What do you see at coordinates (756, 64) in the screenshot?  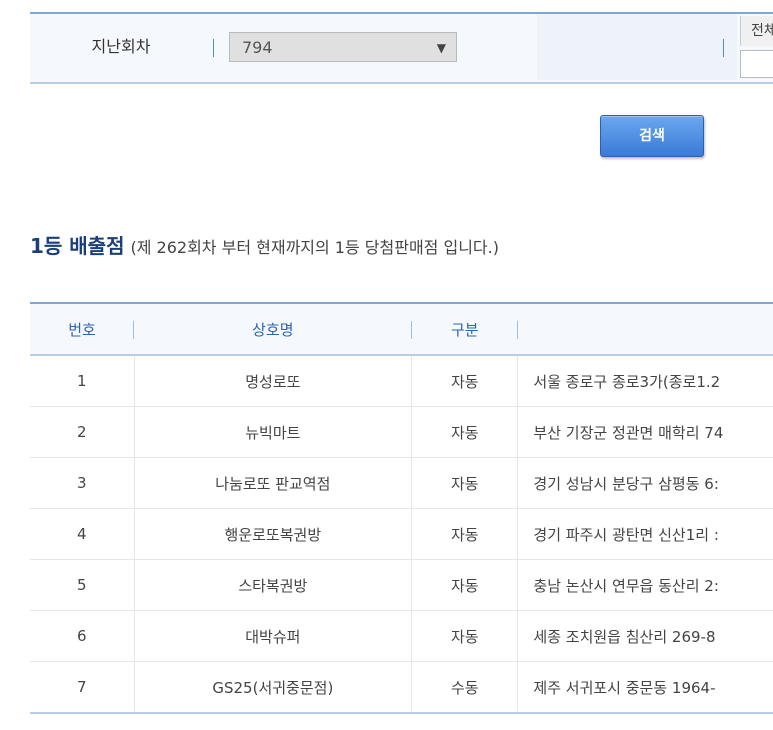 I see `range-input` at bounding box center [756, 64].